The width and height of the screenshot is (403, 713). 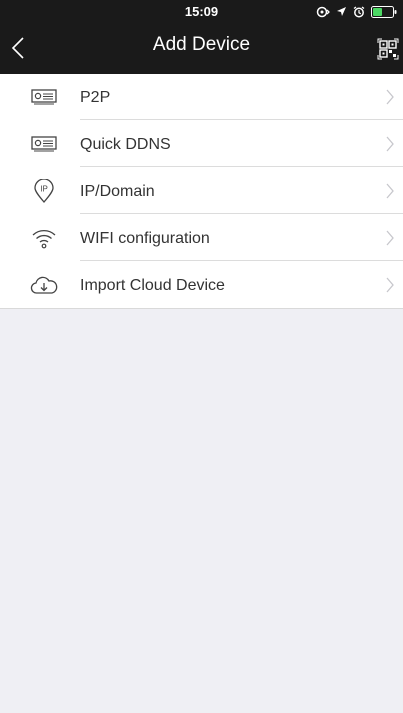 I want to click on chevron-left-icon, so click(x=17, y=48).